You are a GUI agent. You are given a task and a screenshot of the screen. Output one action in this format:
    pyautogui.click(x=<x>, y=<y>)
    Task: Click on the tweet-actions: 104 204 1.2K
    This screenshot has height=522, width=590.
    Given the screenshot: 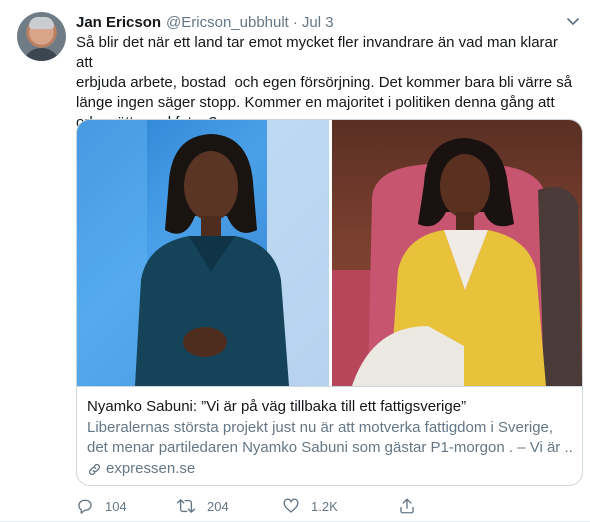 What is the action you would take?
    pyautogui.click(x=291, y=507)
    